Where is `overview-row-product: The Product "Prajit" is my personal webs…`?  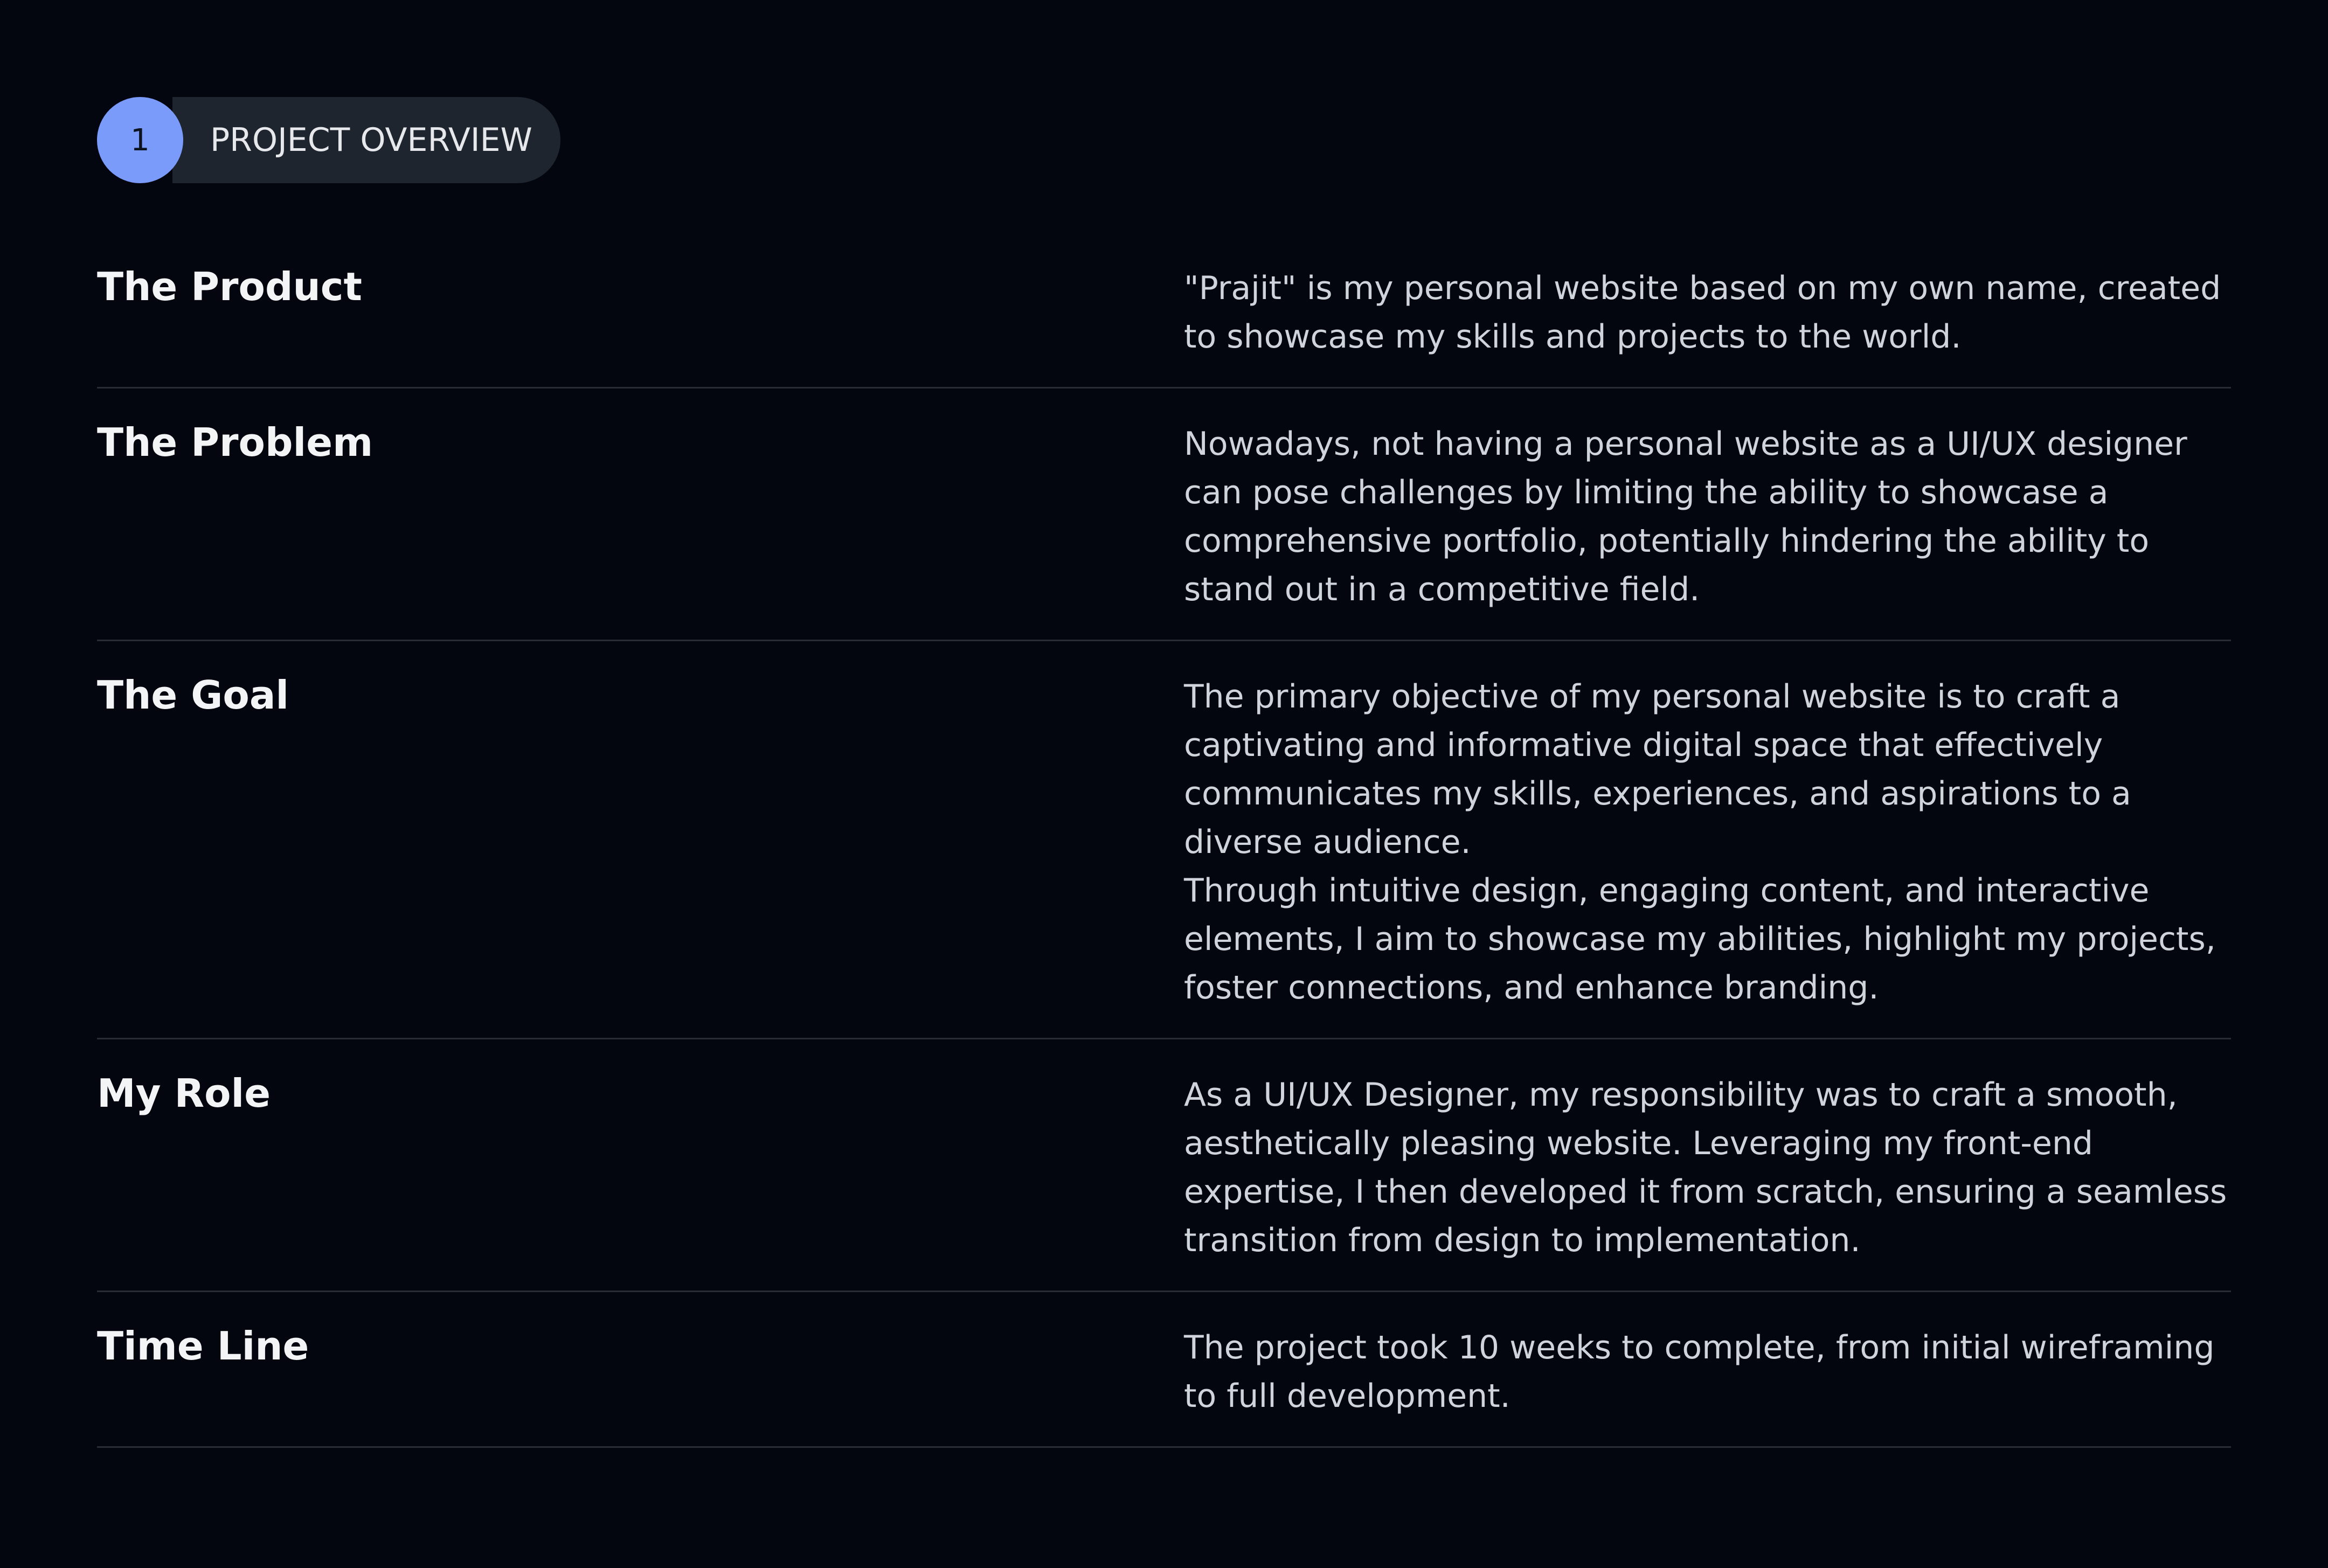 overview-row-product: The Product "Prajit" is my personal webs… is located at coordinates (1164, 323).